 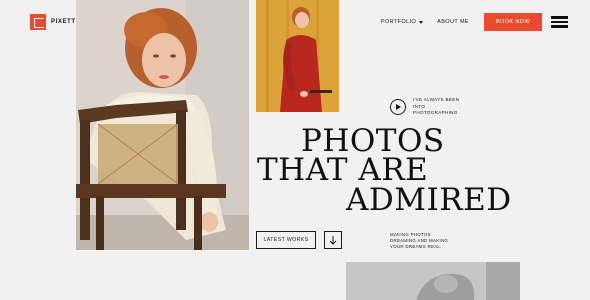 I want to click on scroll-down-button, so click(x=333, y=240).